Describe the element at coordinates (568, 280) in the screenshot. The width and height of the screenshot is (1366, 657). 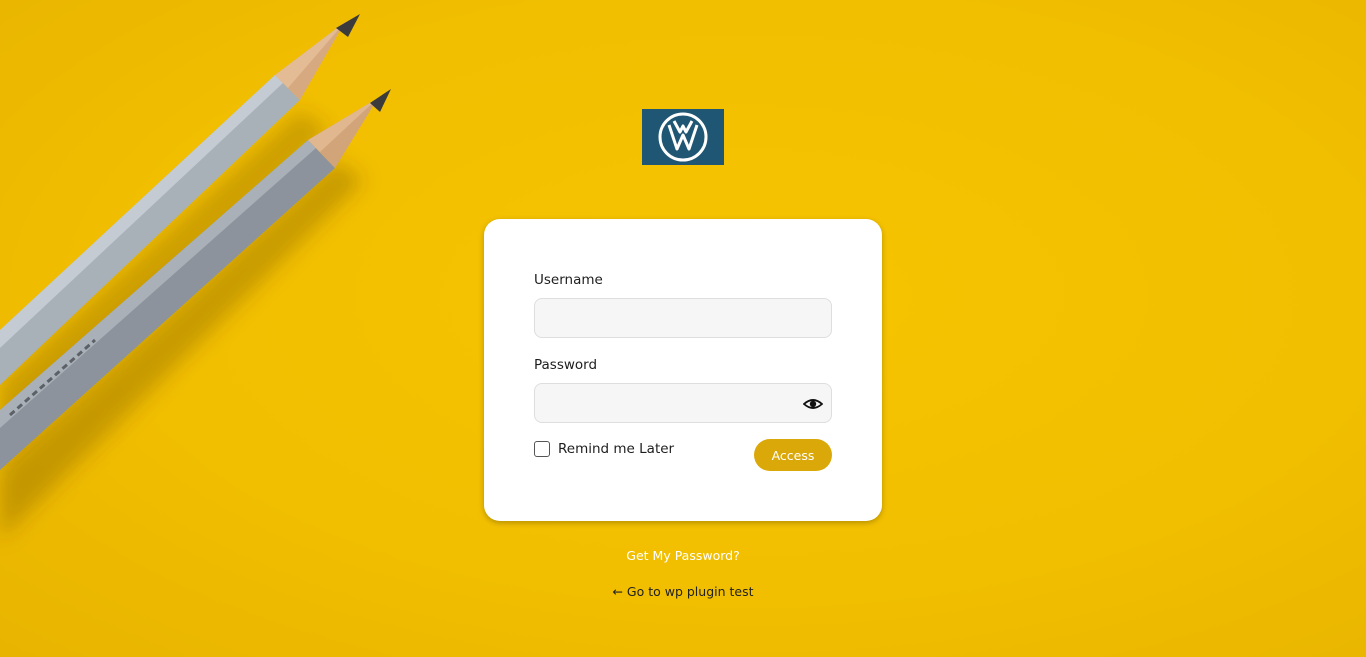
I see `username-label: Username` at that location.